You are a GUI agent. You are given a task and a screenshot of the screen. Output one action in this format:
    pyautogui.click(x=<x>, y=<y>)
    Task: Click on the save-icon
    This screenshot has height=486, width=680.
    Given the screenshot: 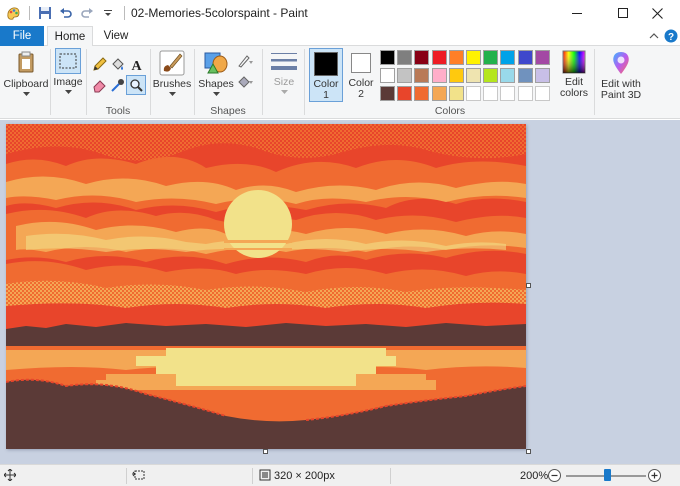 What is the action you would take?
    pyautogui.click(x=45, y=13)
    